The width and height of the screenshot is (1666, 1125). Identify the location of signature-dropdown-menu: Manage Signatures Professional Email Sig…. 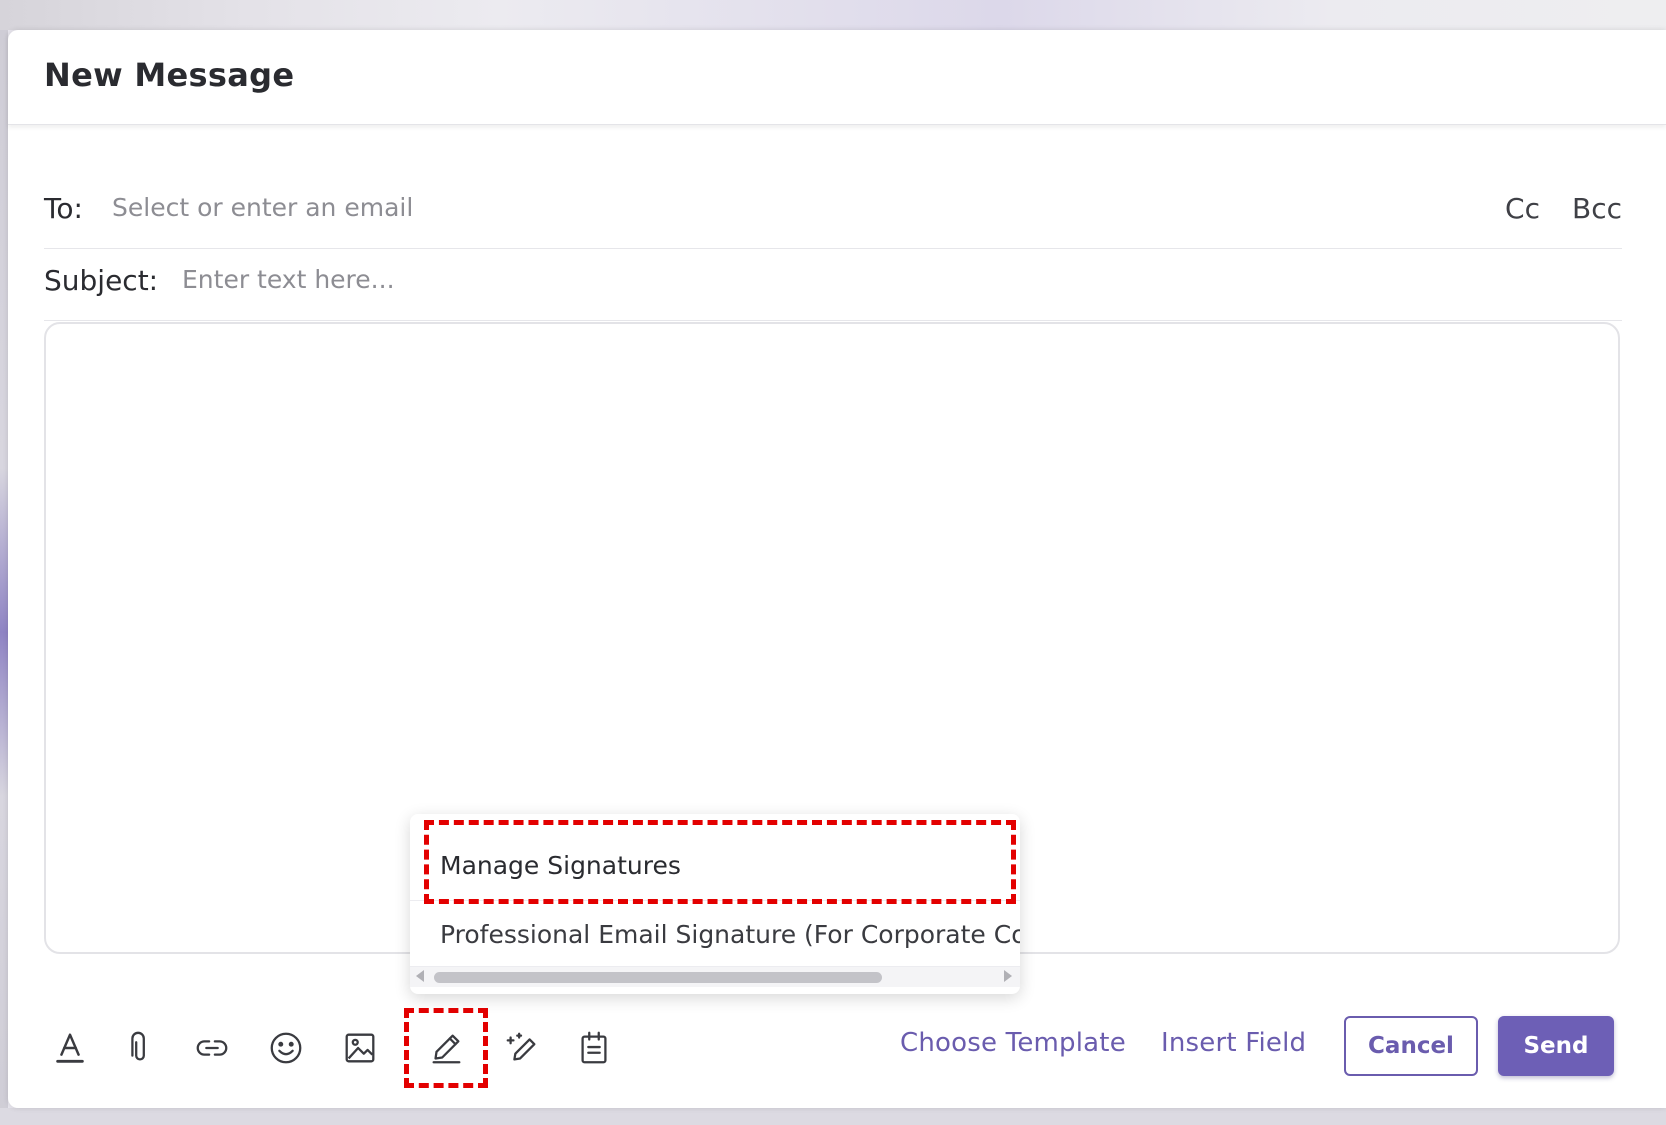
(715, 904).